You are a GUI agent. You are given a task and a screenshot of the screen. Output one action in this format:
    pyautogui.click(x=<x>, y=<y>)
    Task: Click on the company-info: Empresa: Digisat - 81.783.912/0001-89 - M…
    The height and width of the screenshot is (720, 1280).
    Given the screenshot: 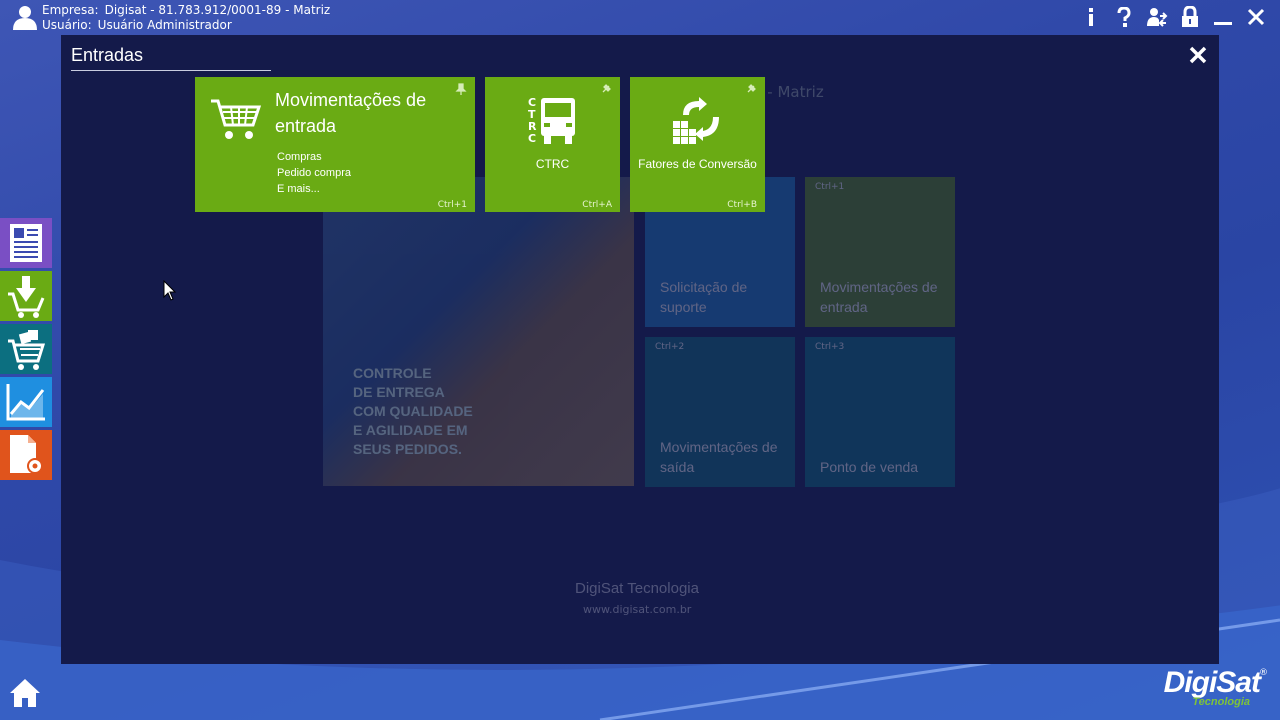 What is the action you would take?
    pyautogui.click(x=189, y=10)
    